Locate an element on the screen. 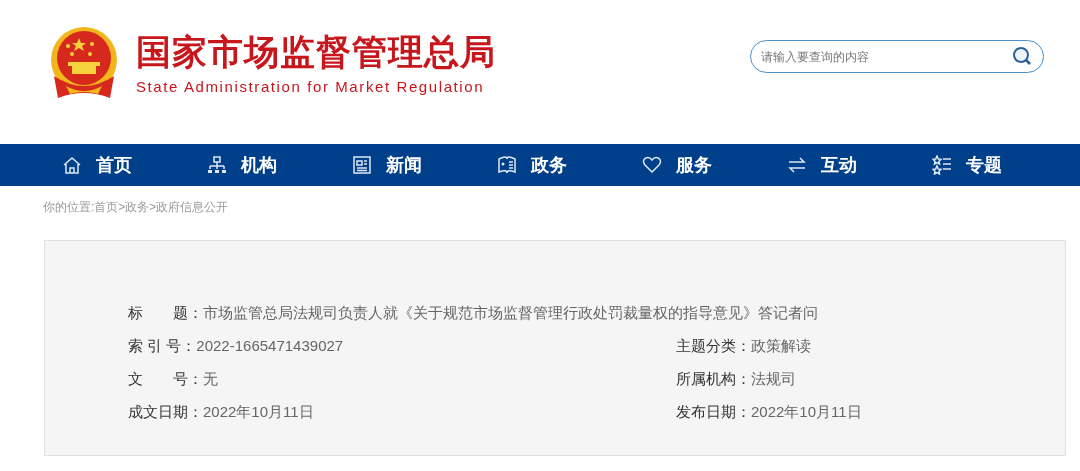 The width and height of the screenshot is (1080, 471). field-value: 法规司 is located at coordinates (773, 379).